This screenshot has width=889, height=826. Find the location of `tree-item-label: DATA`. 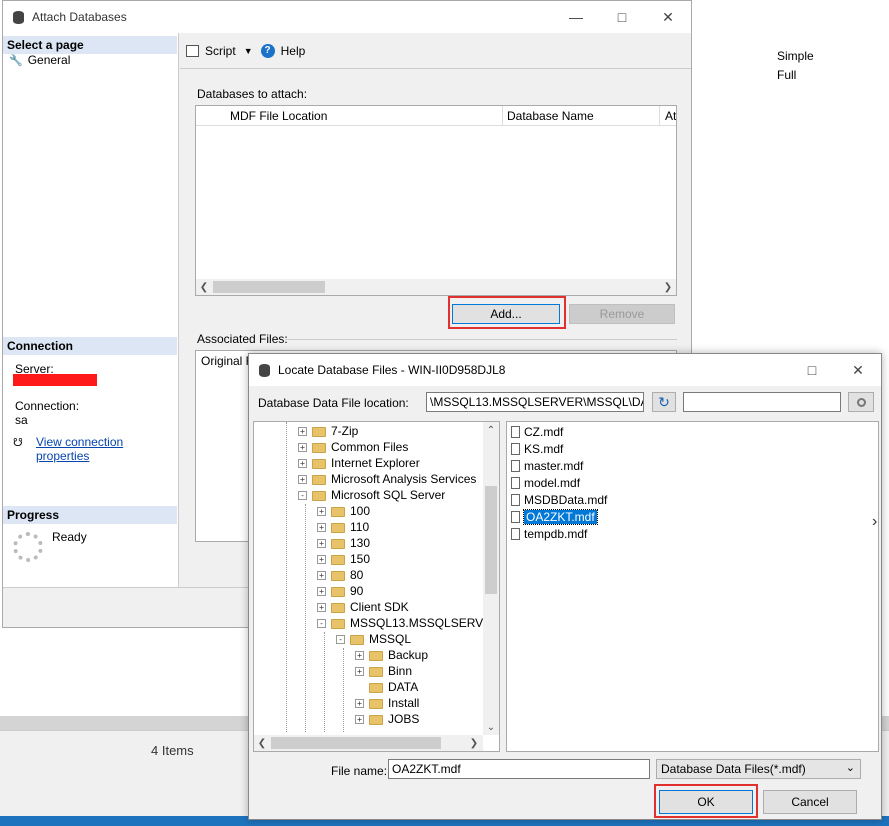

tree-item-label: DATA is located at coordinates (403, 687).